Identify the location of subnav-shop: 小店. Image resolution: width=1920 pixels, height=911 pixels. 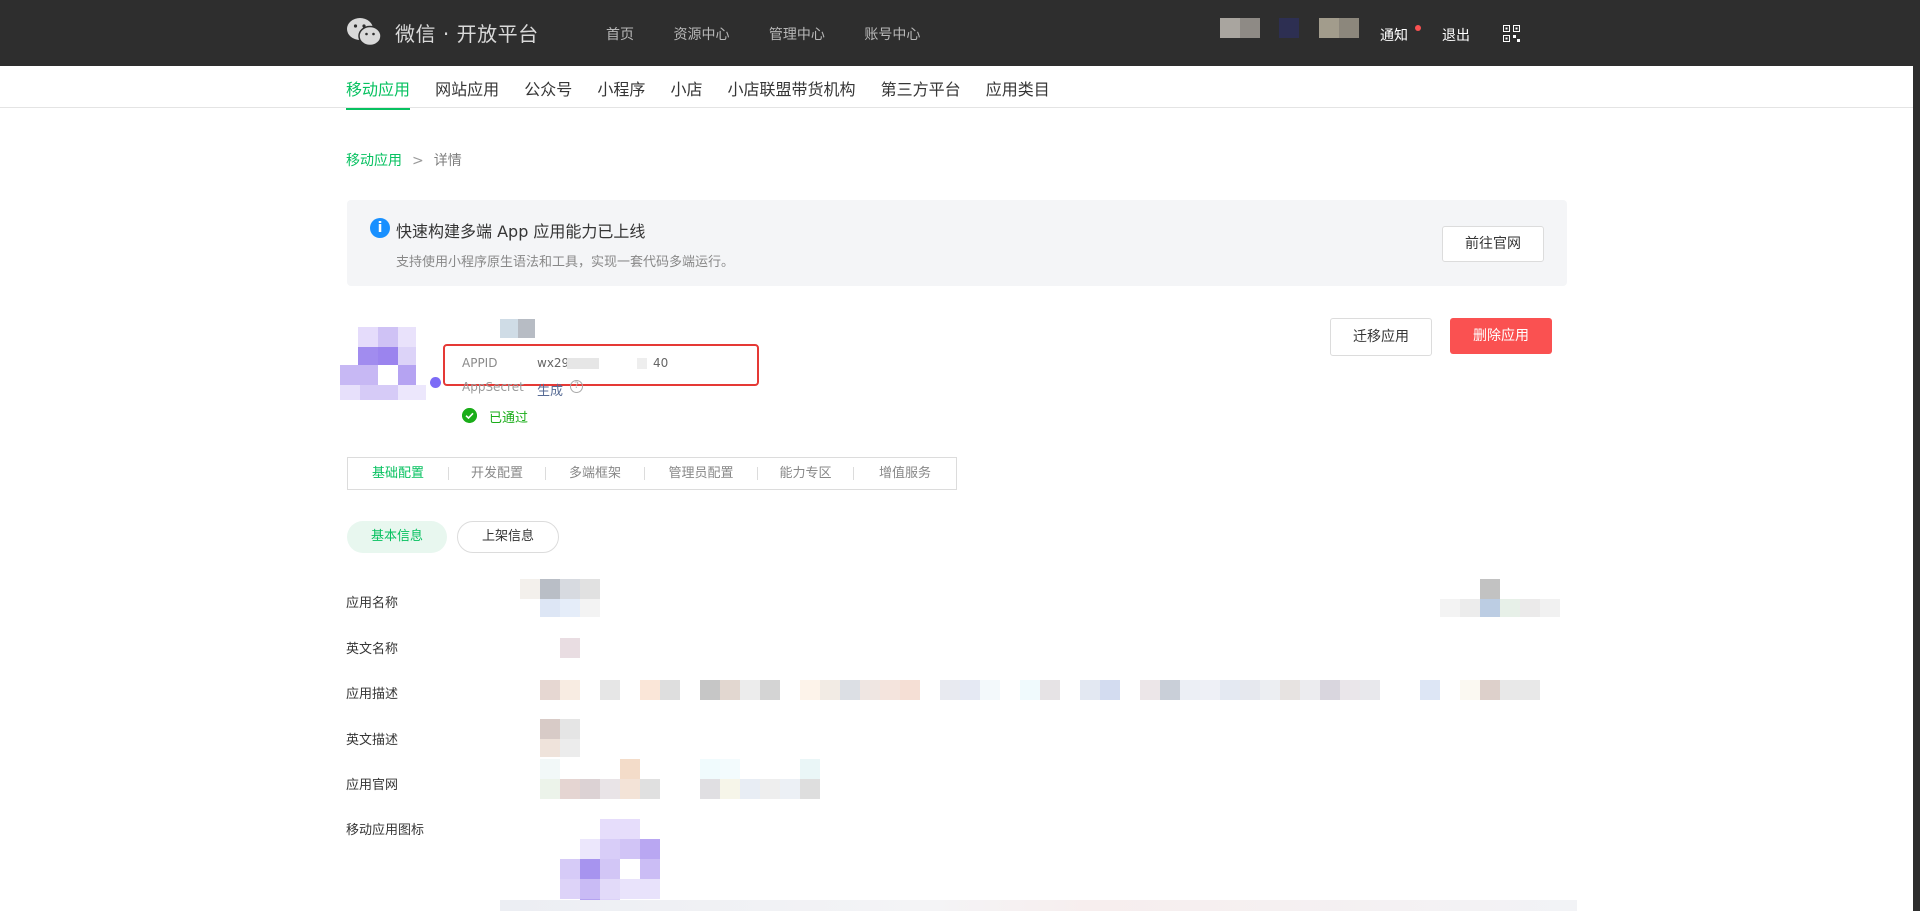
(686, 88).